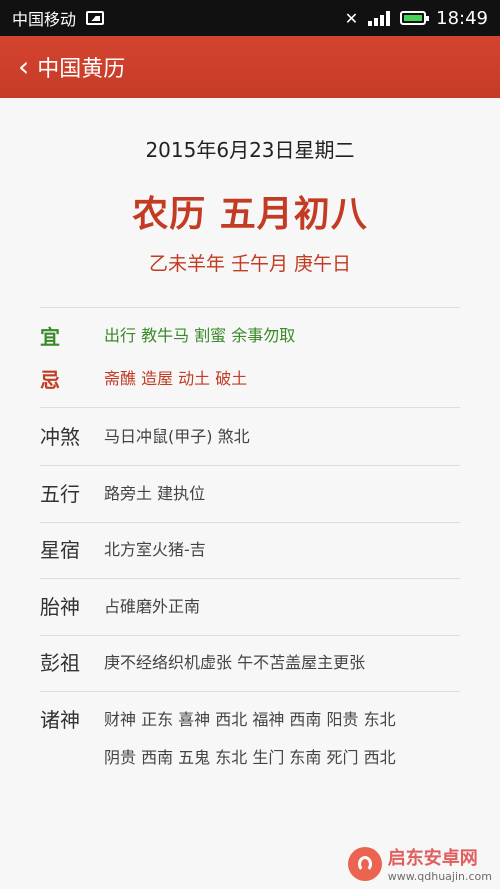 The image size is (500, 889). Describe the element at coordinates (60, 550) in the screenshot. I see `xingsu-label: 星宿` at that location.